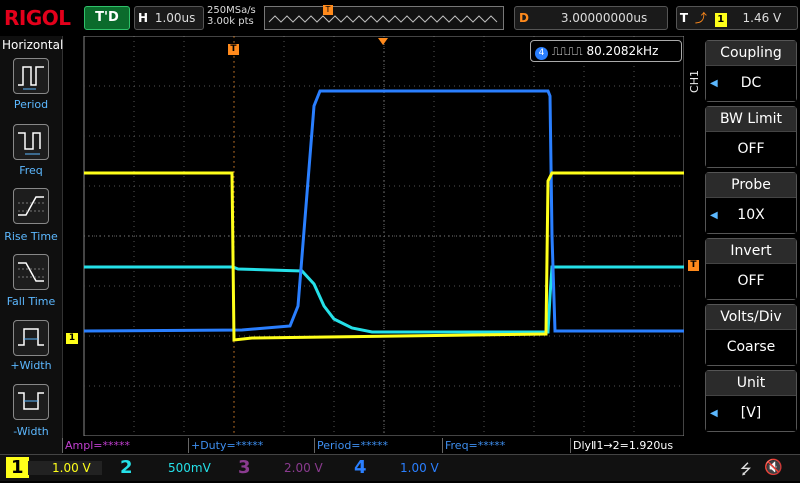 The image size is (800, 483). I want to click on trigger-box: T ⤴ 1 1.46 V, so click(737, 18).